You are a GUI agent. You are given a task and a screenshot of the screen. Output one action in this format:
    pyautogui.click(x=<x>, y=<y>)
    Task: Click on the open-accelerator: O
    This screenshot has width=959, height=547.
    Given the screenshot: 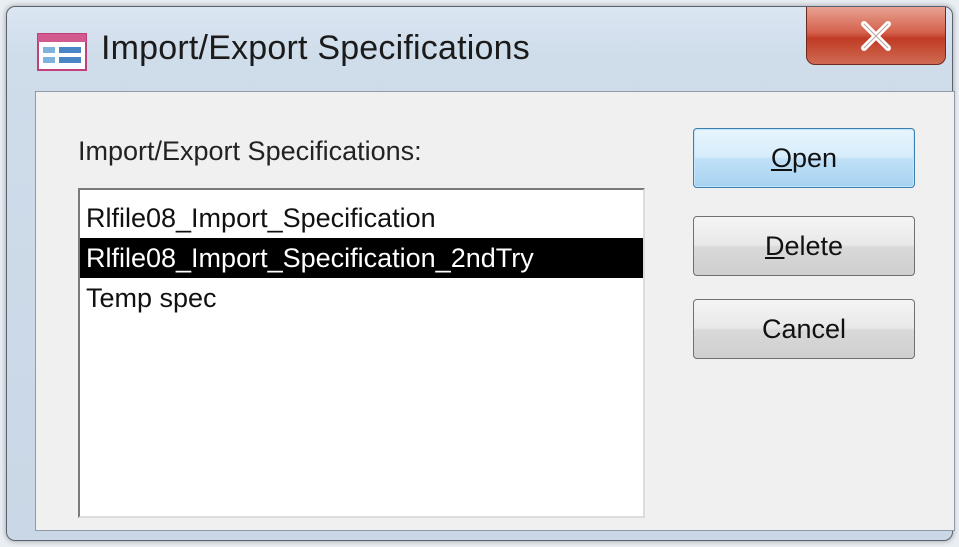 What is the action you would take?
    pyautogui.click(x=781, y=157)
    